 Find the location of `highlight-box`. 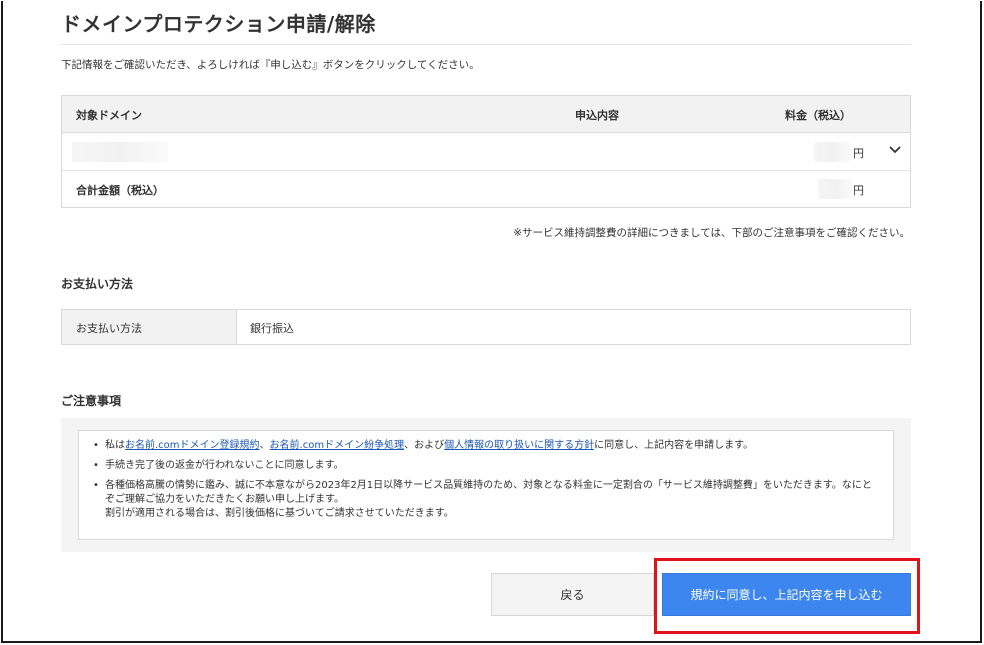

highlight-box is located at coordinates (787, 596).